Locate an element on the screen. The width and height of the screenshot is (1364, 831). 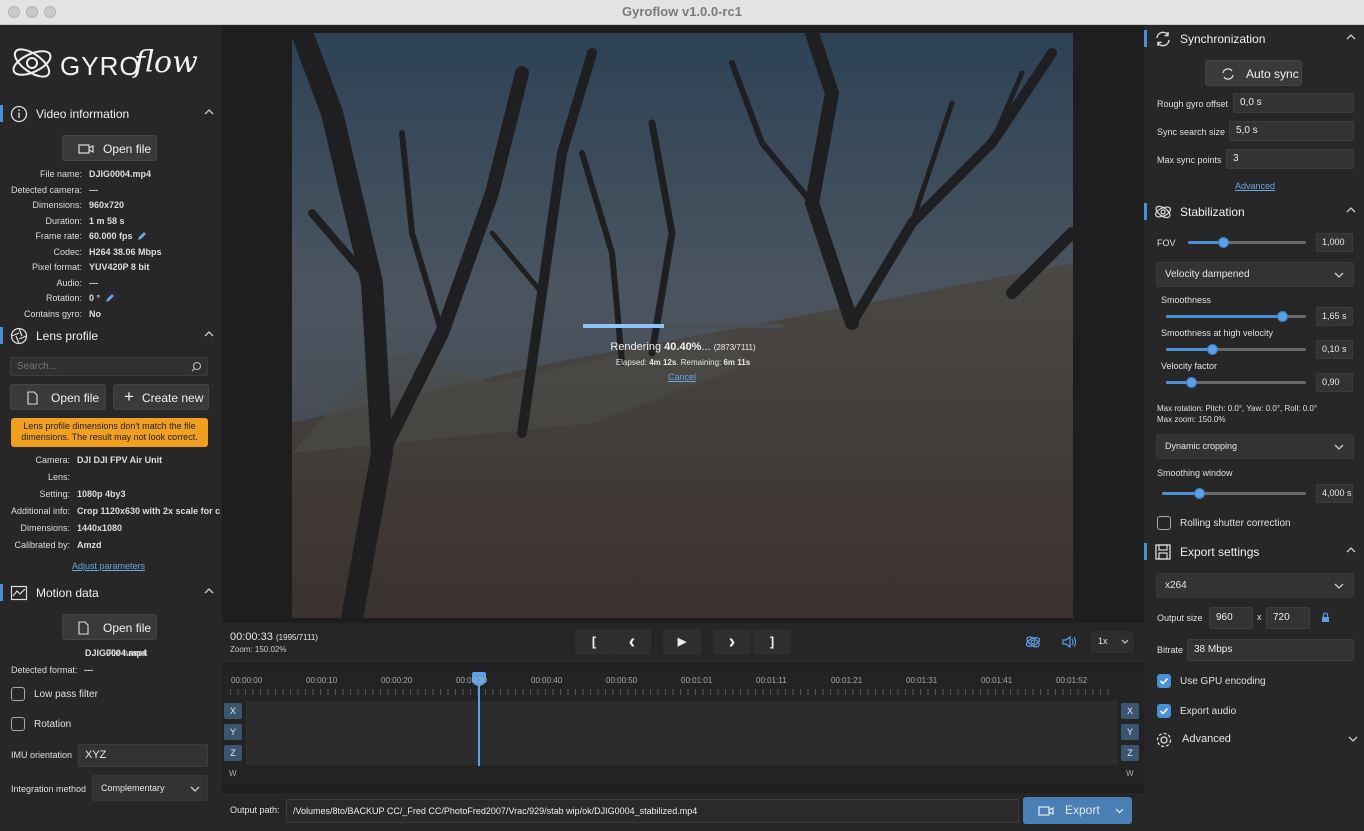
sync-advanced-link: Advanced is located at coordinates (1255, 186).